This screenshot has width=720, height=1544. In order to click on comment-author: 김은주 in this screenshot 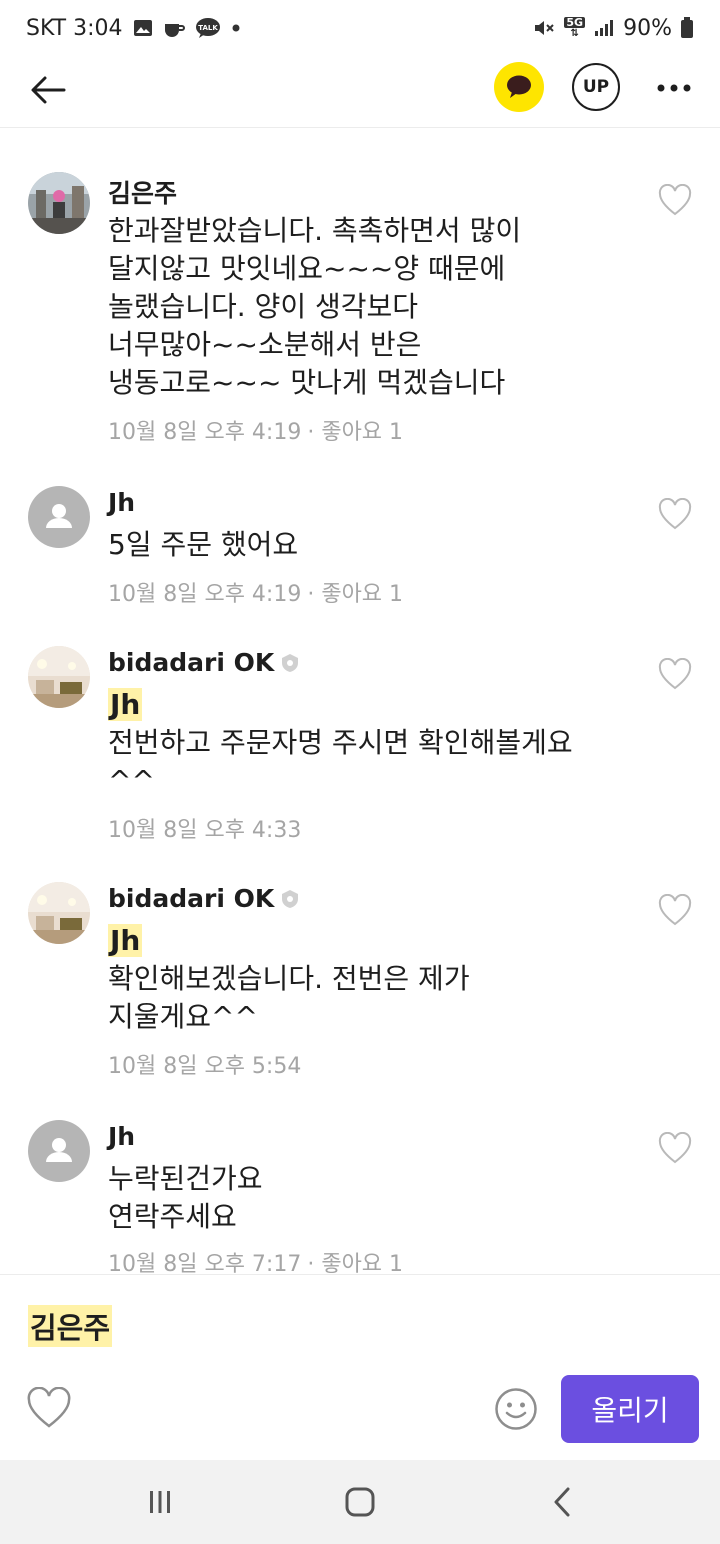, I will do `click(142, 192)`.